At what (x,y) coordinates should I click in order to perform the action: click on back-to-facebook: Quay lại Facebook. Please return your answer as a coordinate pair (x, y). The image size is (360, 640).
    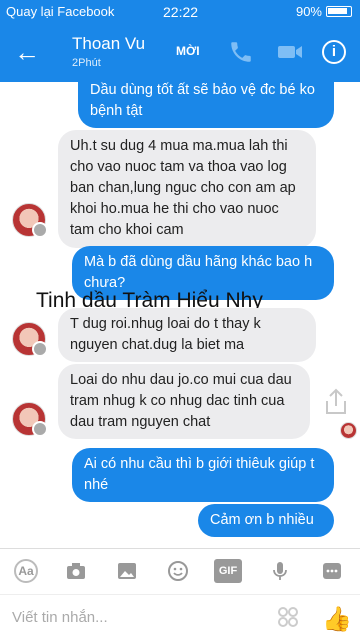
    Looking at the image, I should click on (60, 11).